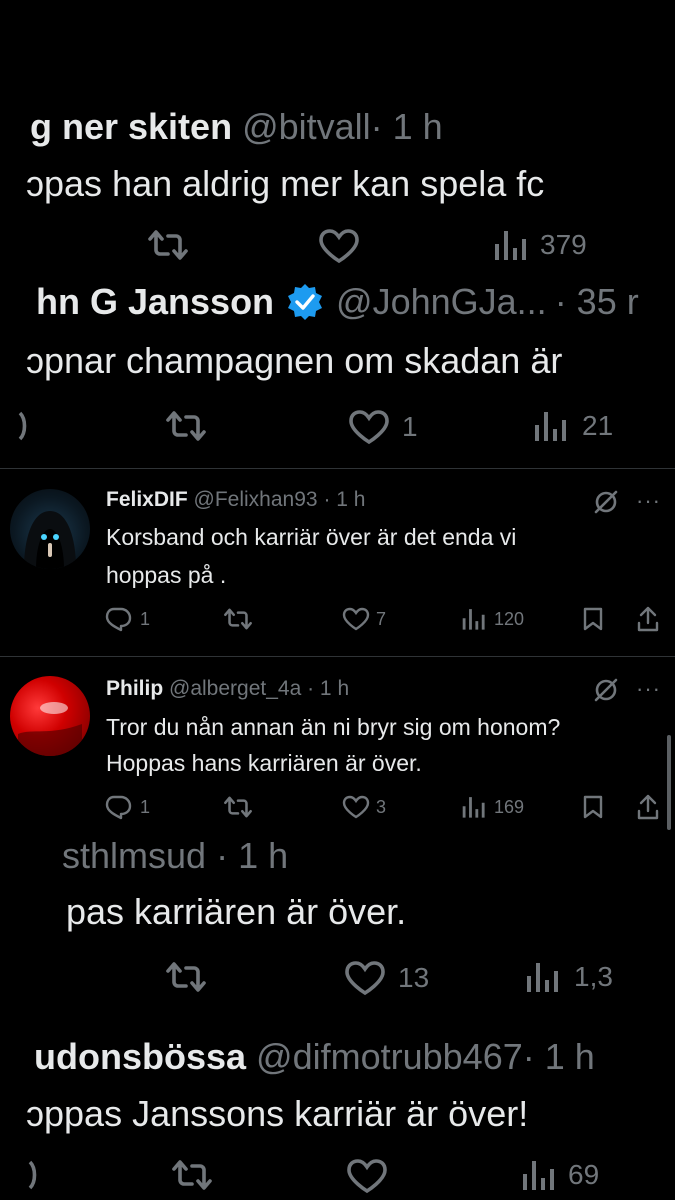 Image resolution: width=675 pixels, height=1200 pixels. What do you see at coordinates (305, 302) in the screenshot?
I see `verified-badge-icon` at bounding box center [305, 302].